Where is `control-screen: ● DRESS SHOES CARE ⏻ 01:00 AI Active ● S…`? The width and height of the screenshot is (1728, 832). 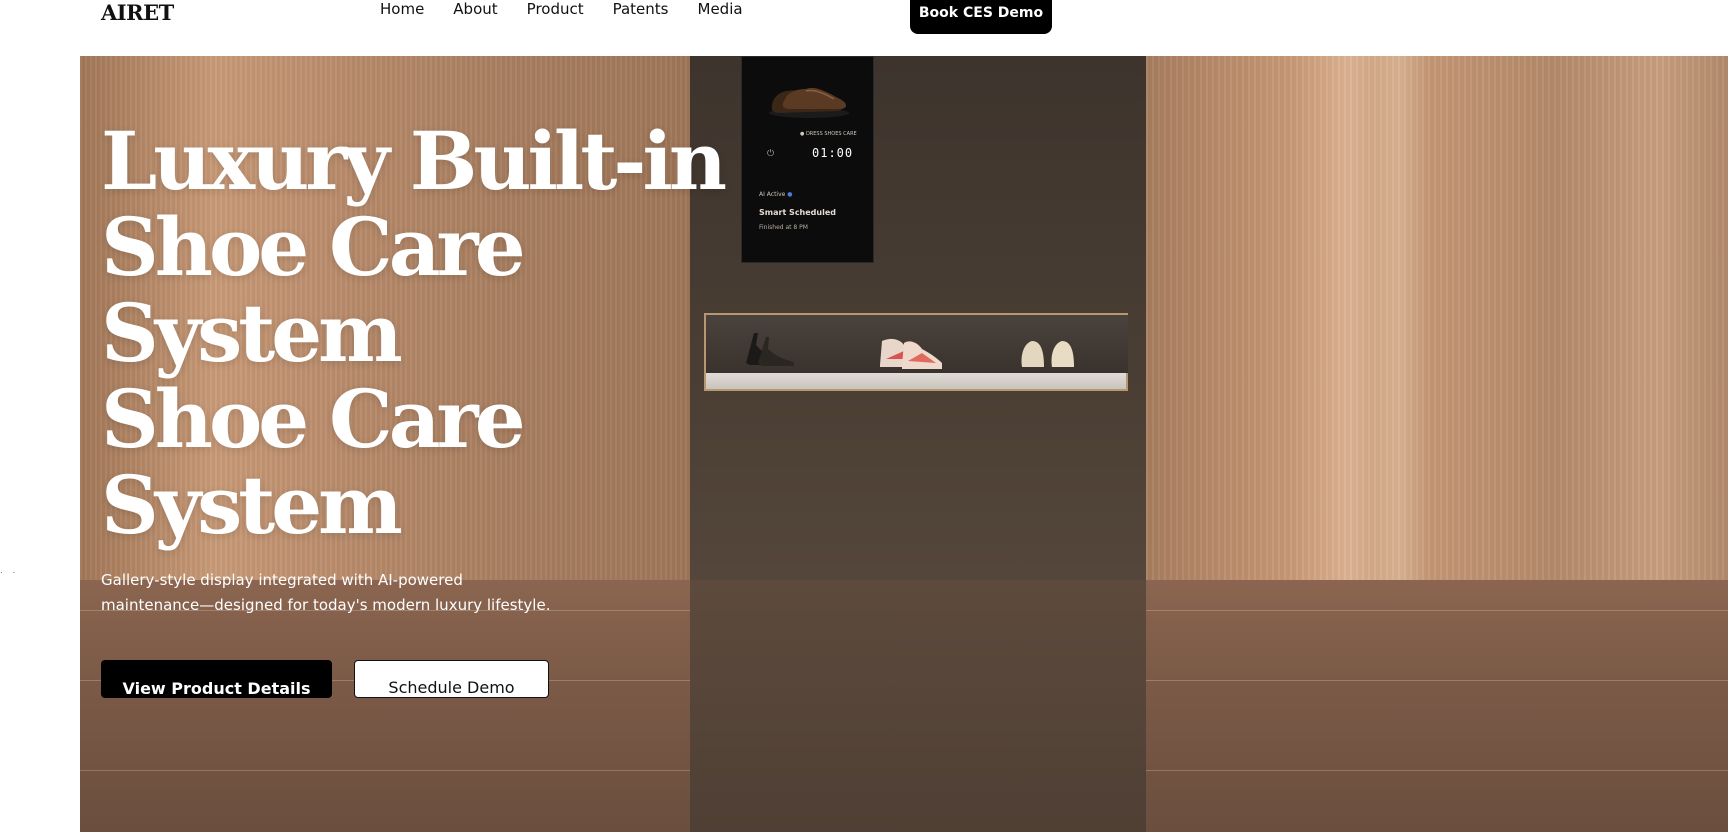 control-screen: ● DRESS SHOES CARE ⏻ 01:00 AI Active ● S… is located at coordinates (807, 159).